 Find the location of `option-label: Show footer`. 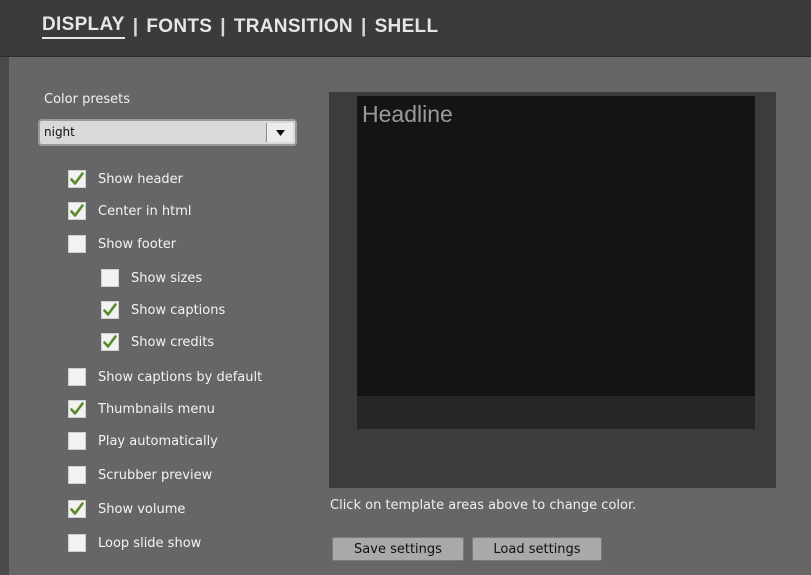

option-label: Show footer is located at coordinates (137, 244).